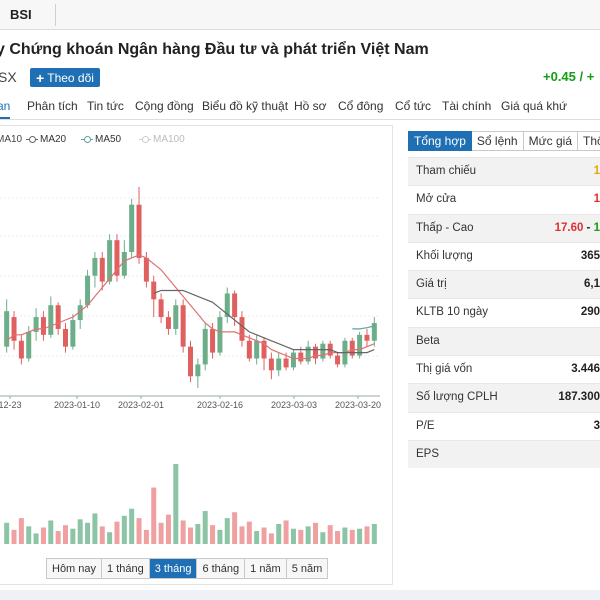 The image size is (600, 600). Describe the element at coordinates (221, 568) in the screenshot. I see `range-6m-button: 6 tháng` at that location.